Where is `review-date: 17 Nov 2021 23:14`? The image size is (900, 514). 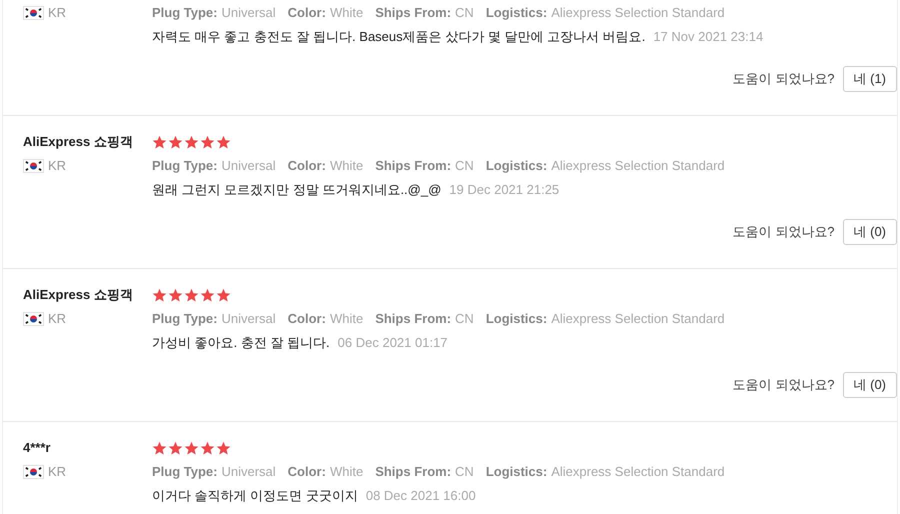 review-date: 17 Nov 2021 23:14 is located at coordinates (708, 37).